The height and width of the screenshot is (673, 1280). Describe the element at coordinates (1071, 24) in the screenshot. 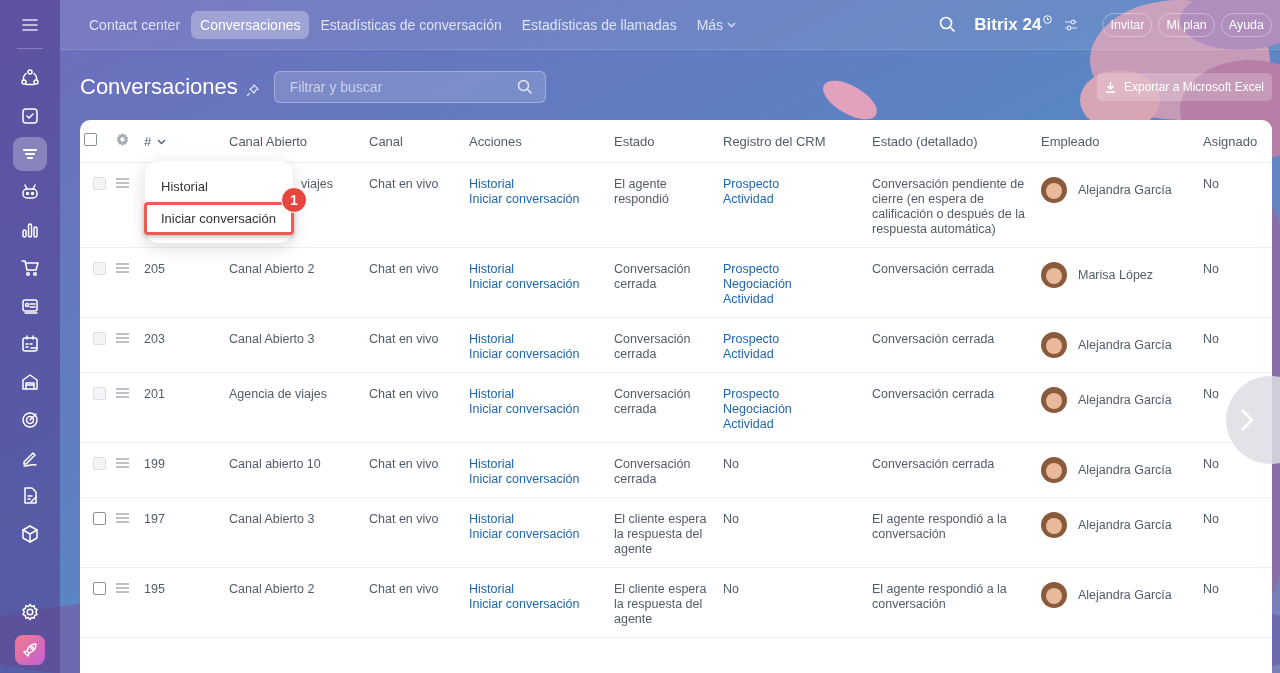

I see `sliders-icon` at that location.